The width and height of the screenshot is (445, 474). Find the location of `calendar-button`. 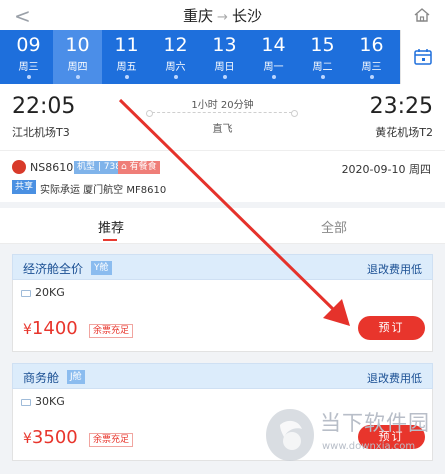

calendar-button is located at coordinates (422, 57).